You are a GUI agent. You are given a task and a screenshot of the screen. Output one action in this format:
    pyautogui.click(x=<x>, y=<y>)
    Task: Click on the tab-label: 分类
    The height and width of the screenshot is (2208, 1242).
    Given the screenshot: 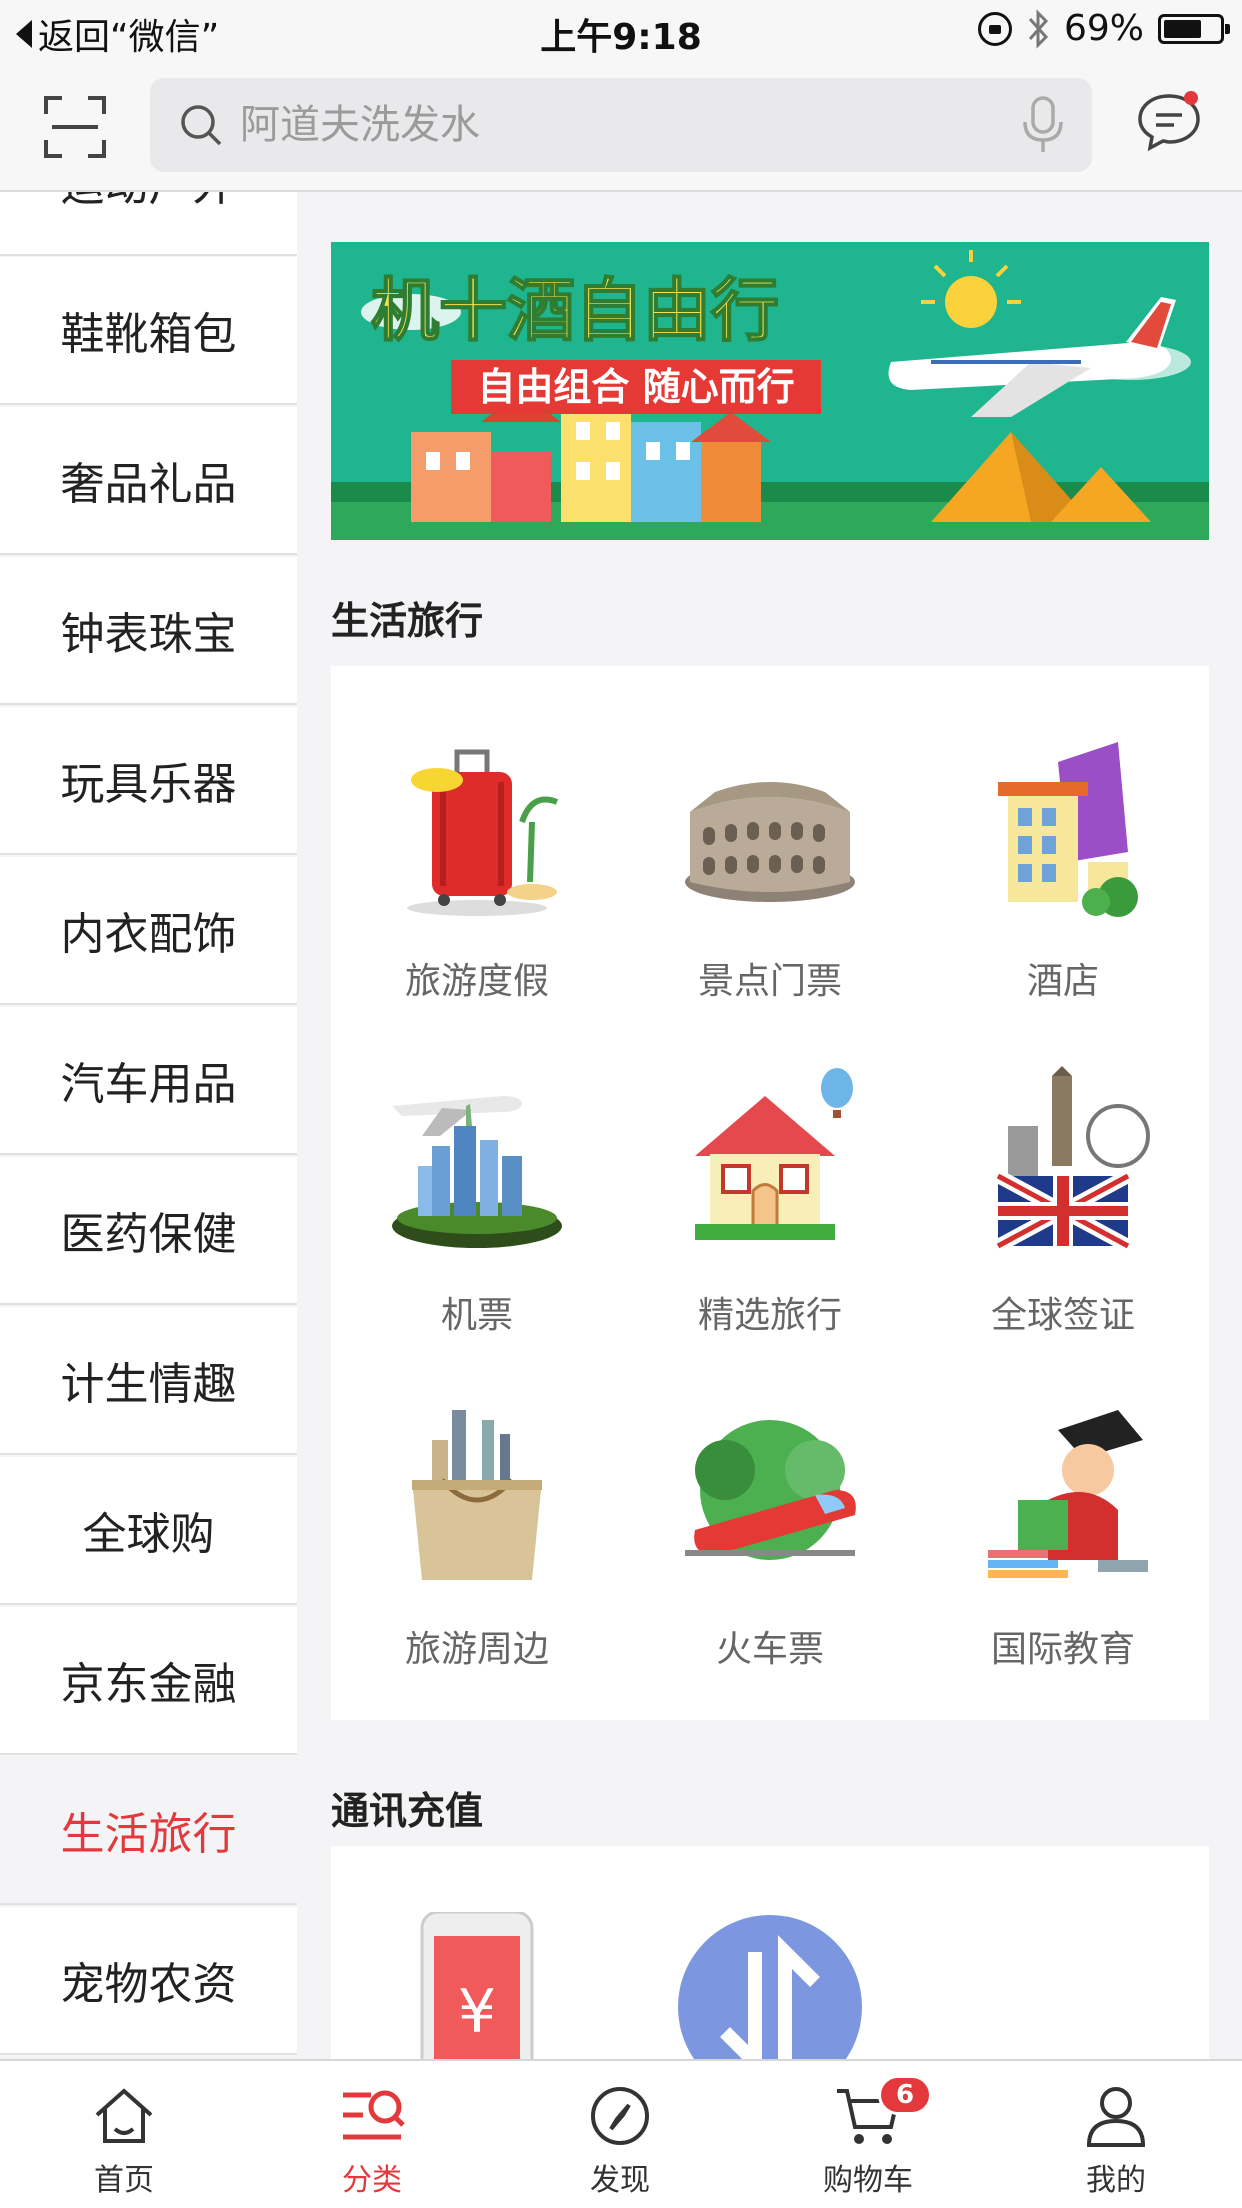 What is the action you would take?
    pyautogui.click(x=372, y=2180)
    